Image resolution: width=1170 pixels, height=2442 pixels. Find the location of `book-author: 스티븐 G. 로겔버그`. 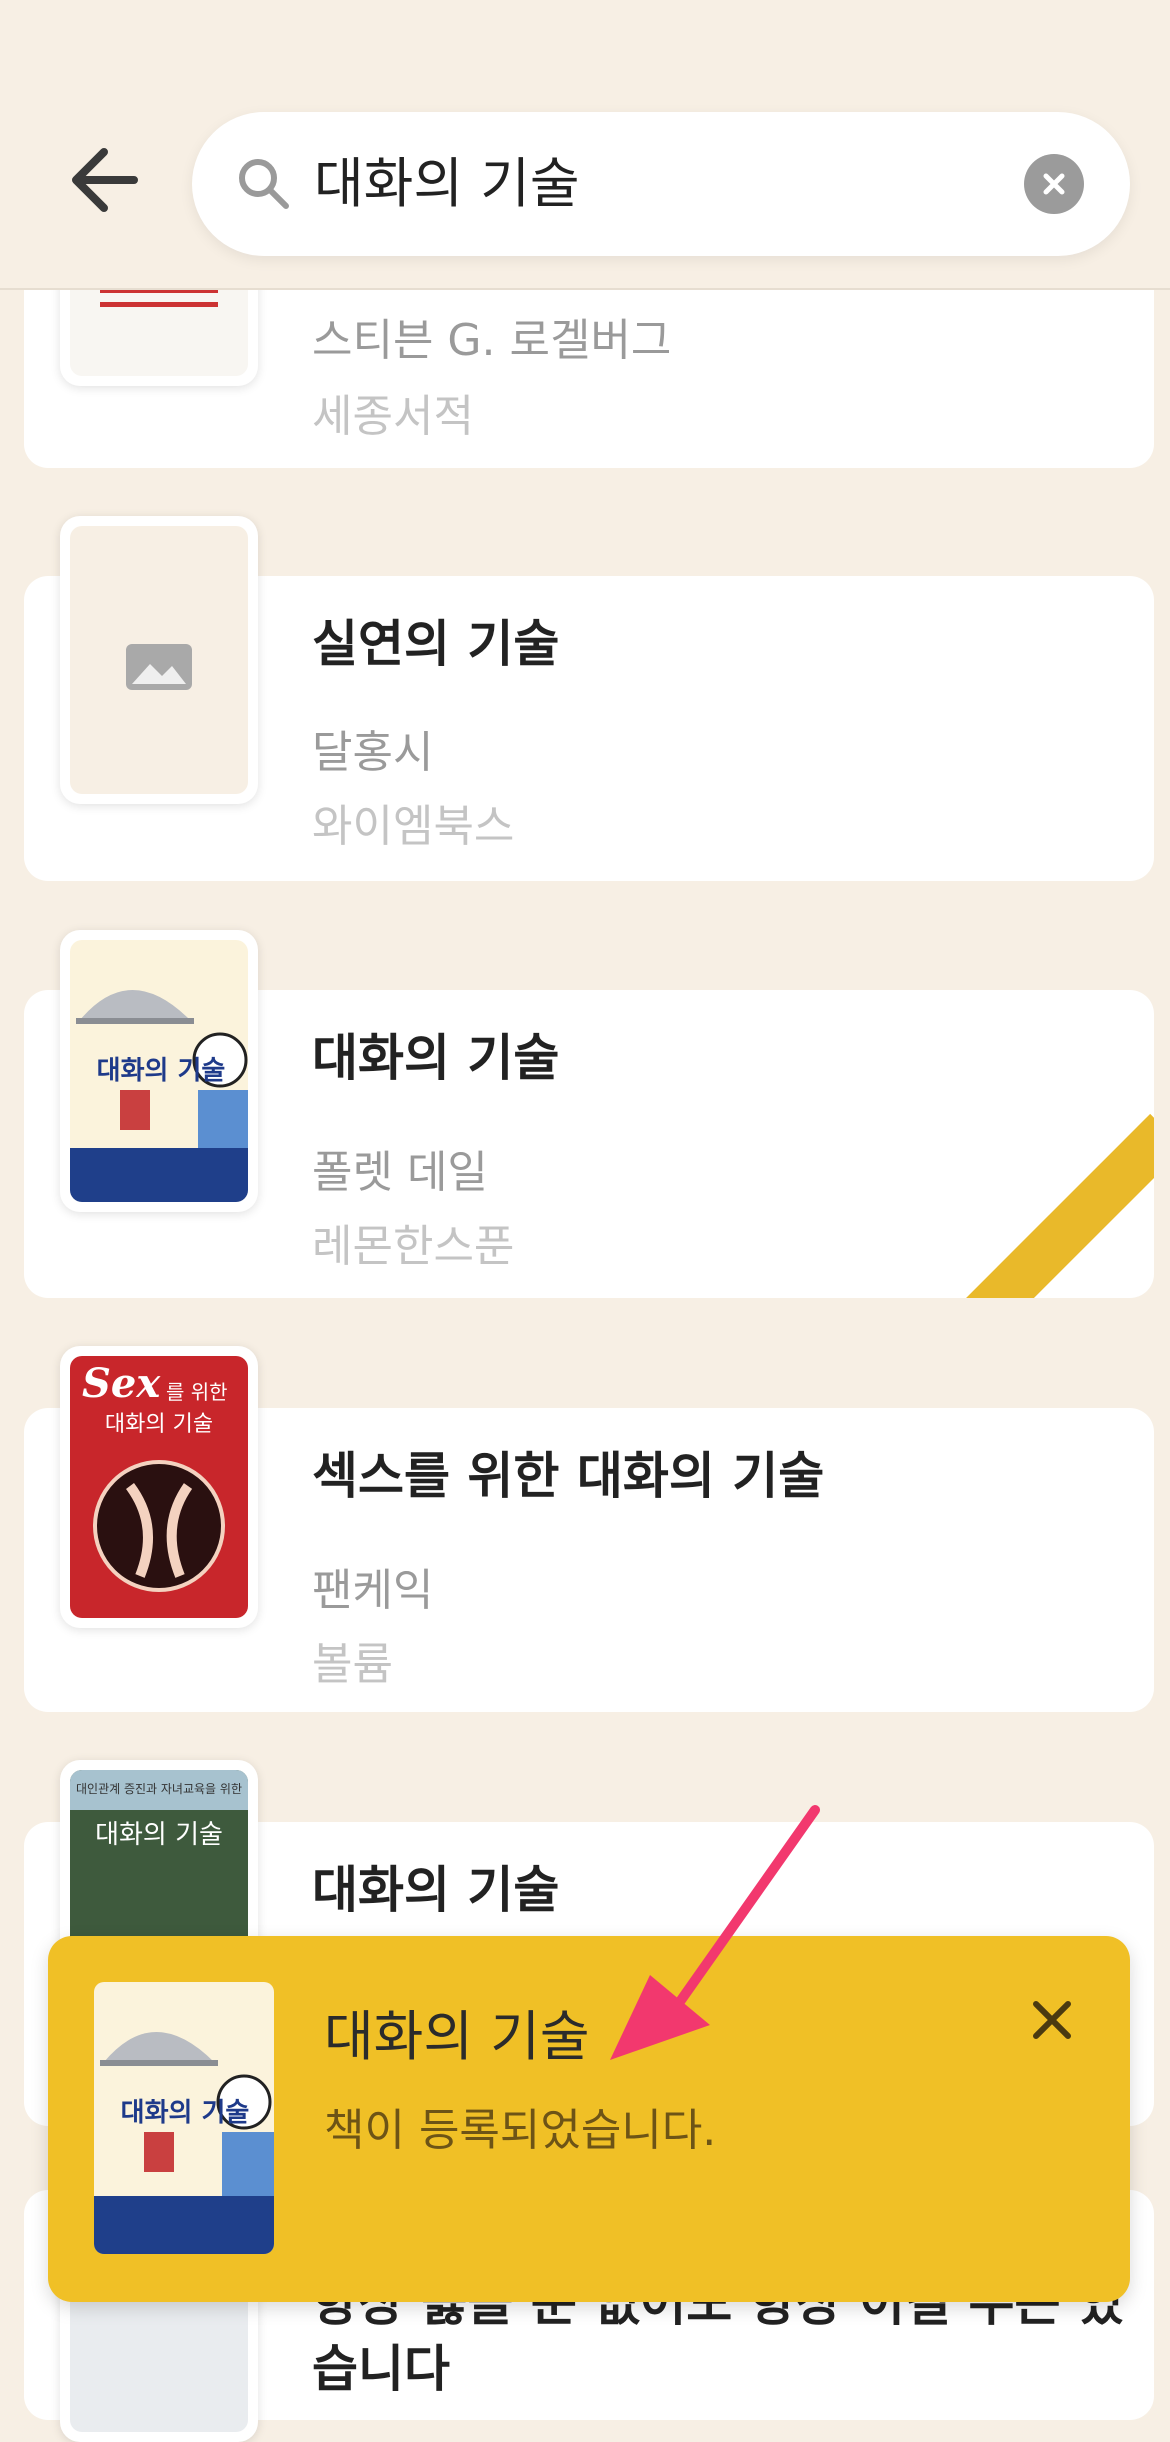

book-author: 스티븐 G. 로겔버그 is located at coordinates (492, 340).